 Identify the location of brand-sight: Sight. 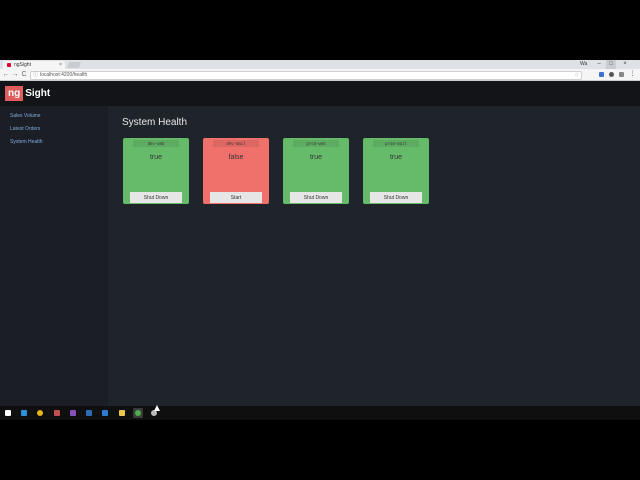
(38, 93).